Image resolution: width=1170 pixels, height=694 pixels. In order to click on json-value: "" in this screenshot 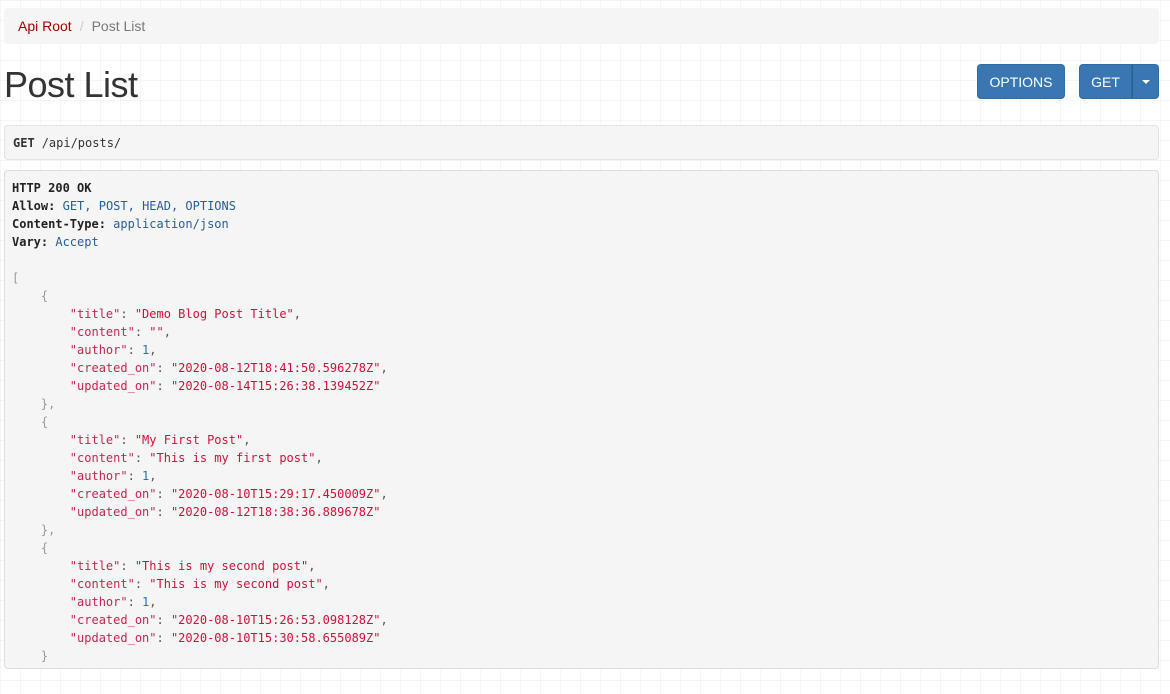, I will do `click(156, 332)`.